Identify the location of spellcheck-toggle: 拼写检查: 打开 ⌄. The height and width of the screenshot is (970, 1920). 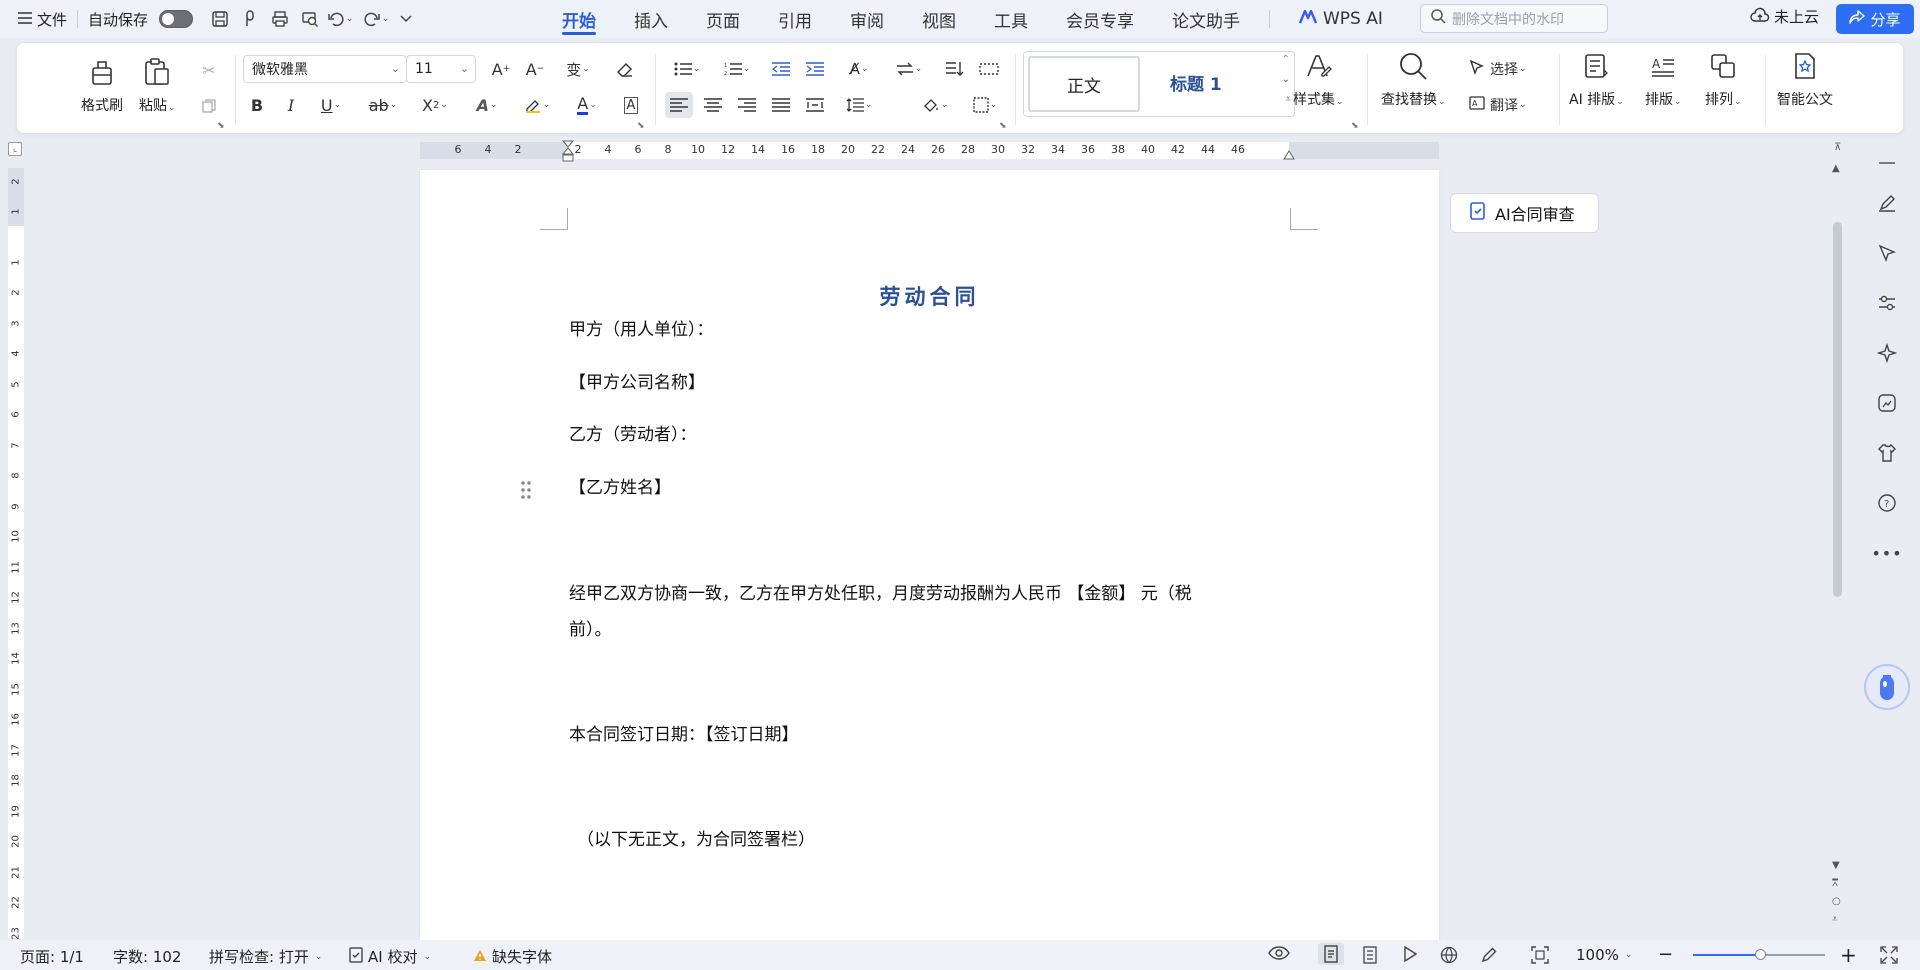
(265, 956).